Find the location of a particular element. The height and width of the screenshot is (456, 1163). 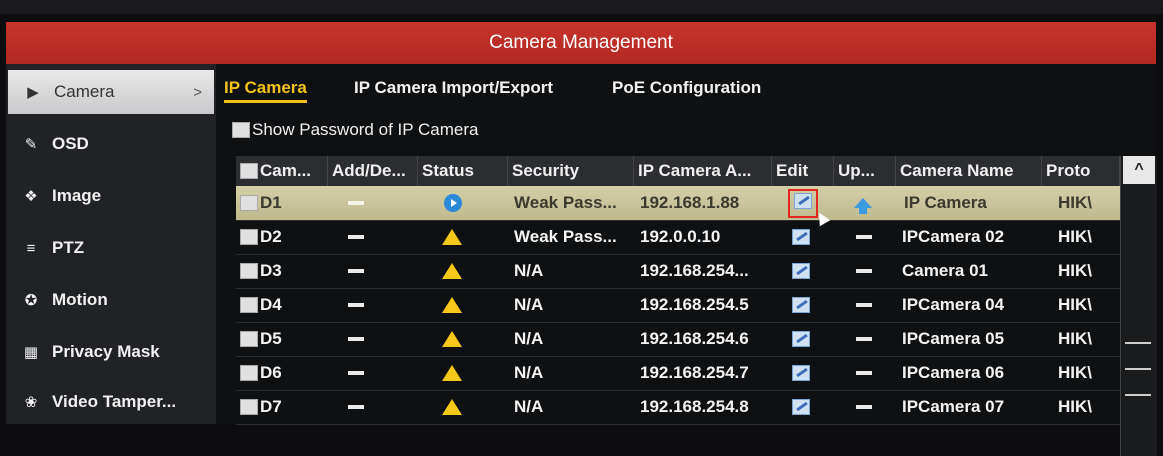

row-cam-cell: D1 is located at coordinates (261, 203).